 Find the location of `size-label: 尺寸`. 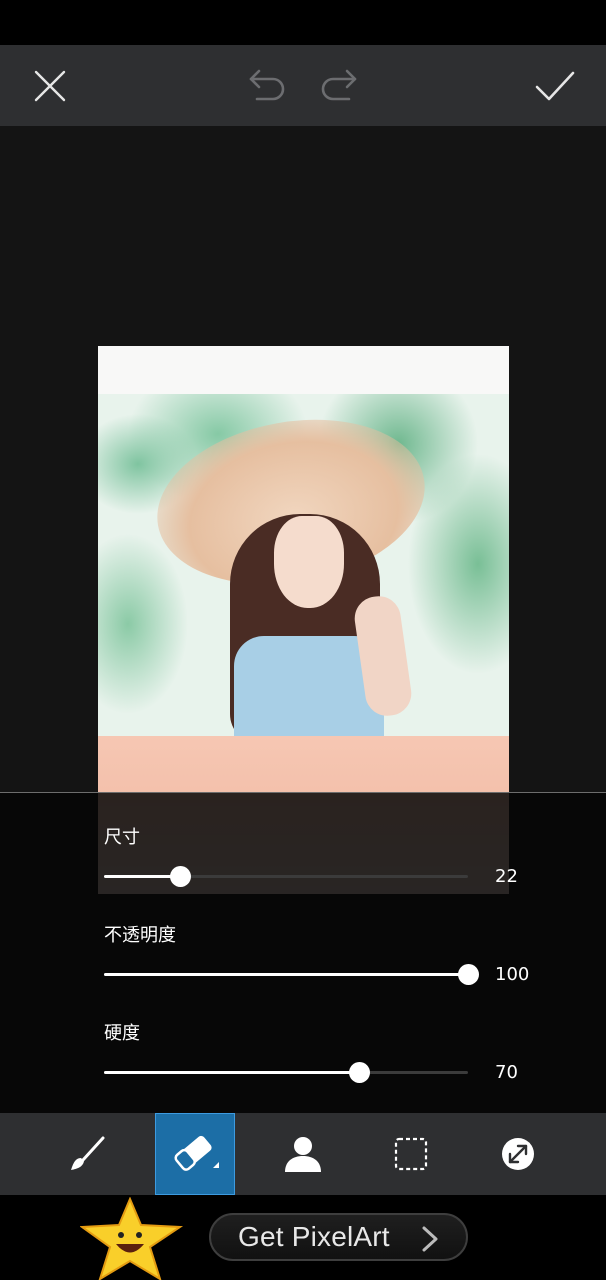

size-label: 尺寸 is located at coordinates (122, 837).